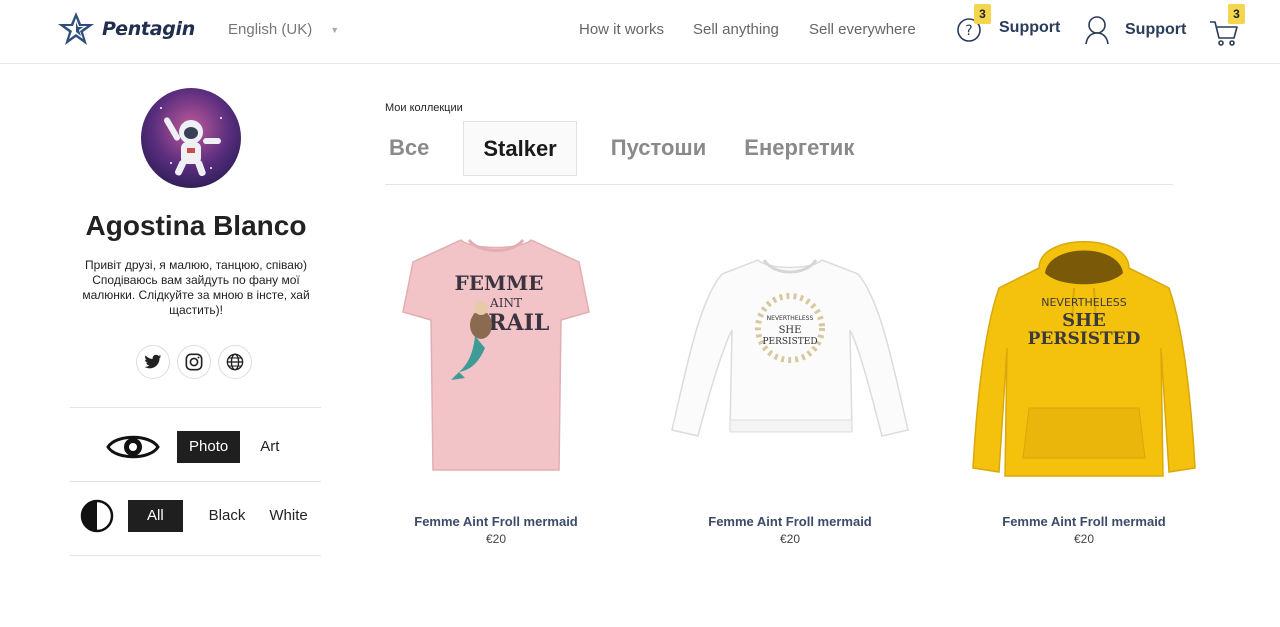 Image resolution: width=1280 pixels, height=627 pixels. What do you see at coordinates (1097, 30) in the screenshot?
I see `user-icon` at bounding box center [1097, 30].